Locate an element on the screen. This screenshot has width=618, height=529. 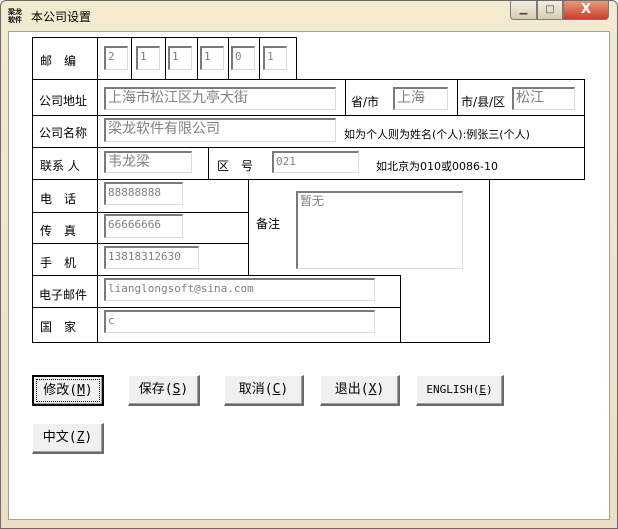
company-name-hint: 如为个人则为姓名(个人):例张三(个人) is located at coordinates (437, 134).